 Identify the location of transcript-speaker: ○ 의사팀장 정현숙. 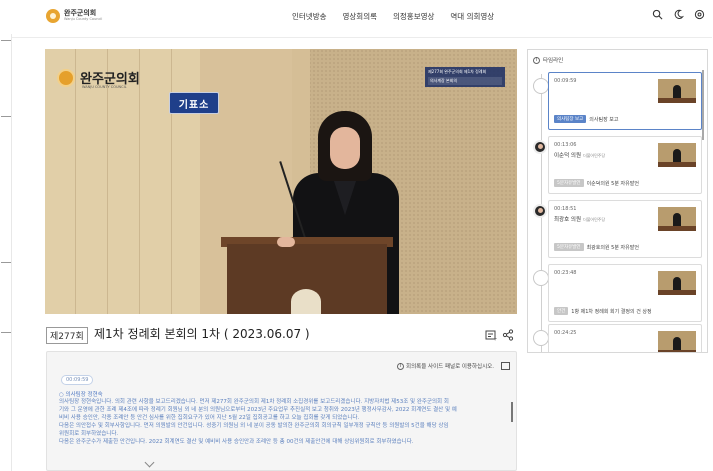
(81, 395).